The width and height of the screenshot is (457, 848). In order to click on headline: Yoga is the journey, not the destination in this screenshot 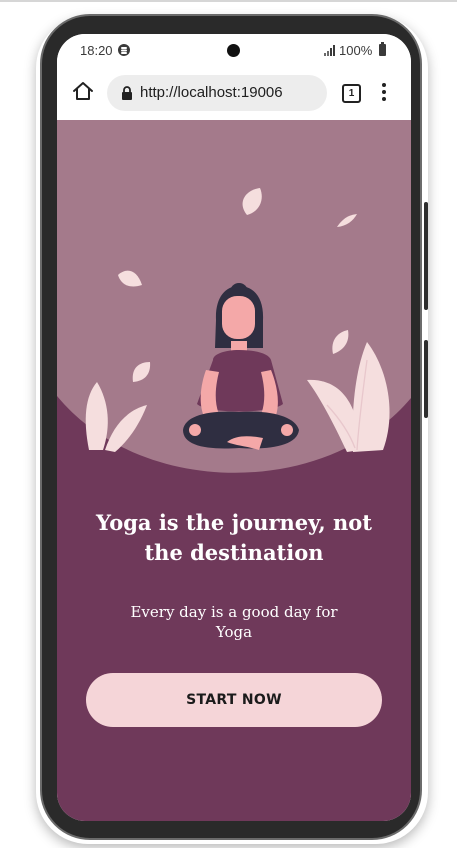, I will do `click(234, 537)`.